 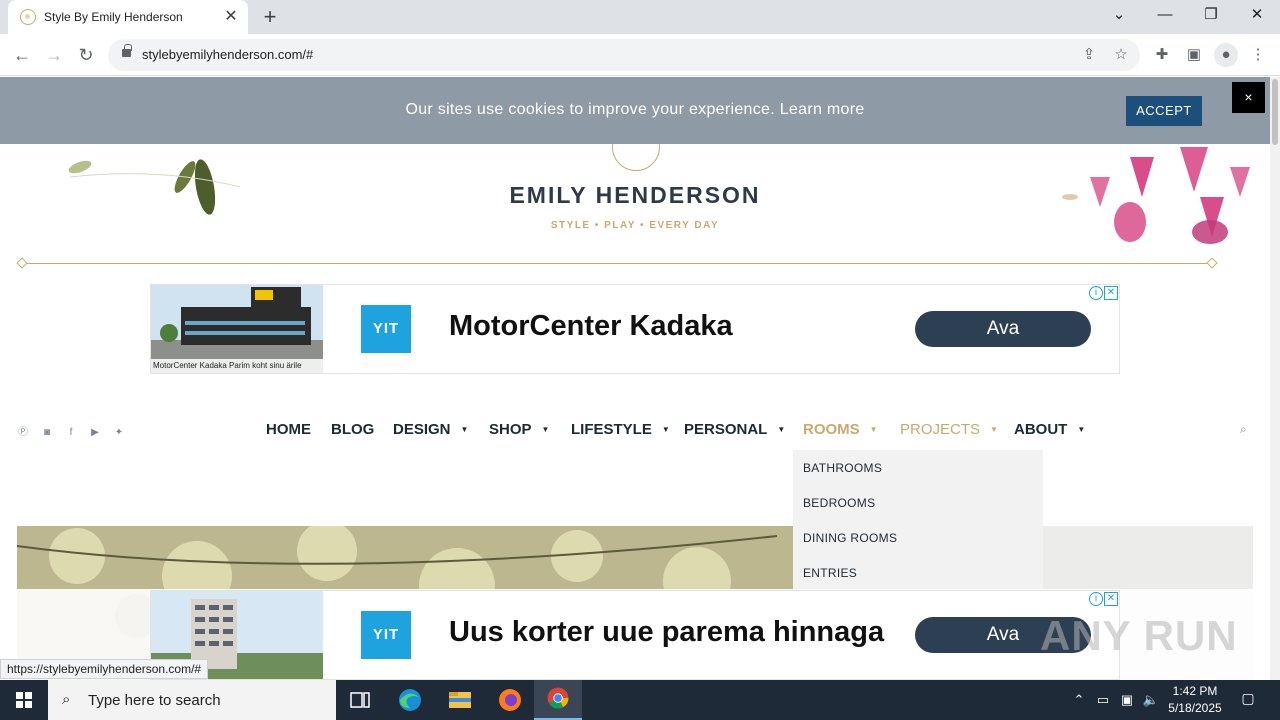 What do you see at coordinates (23, 433) in the screenshot?
I see `pinterest-icon: Ⓟ` at bounding box center [23, 433].